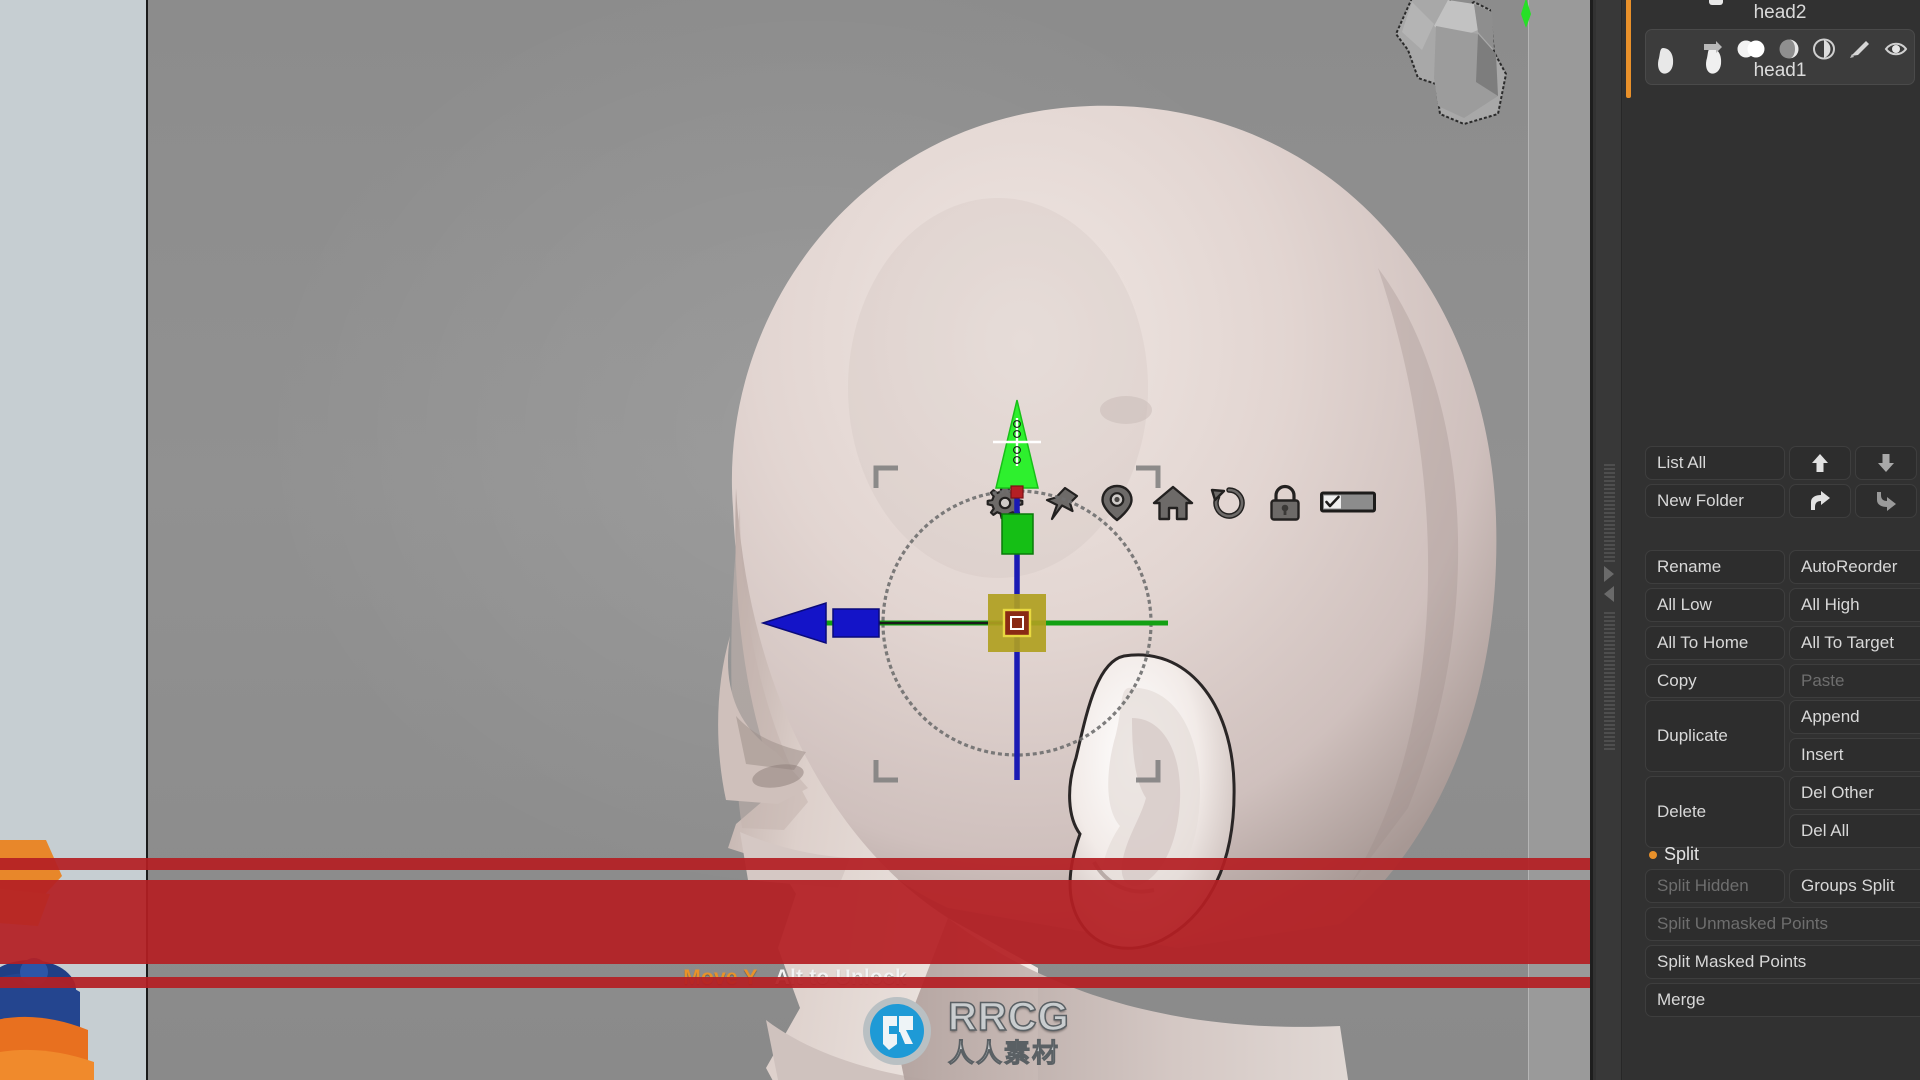 This screenshot has height=1080, width=1920. Describe the element at coordinates (1591, 540) in the screenshot. I see `panel-divider` at that location.